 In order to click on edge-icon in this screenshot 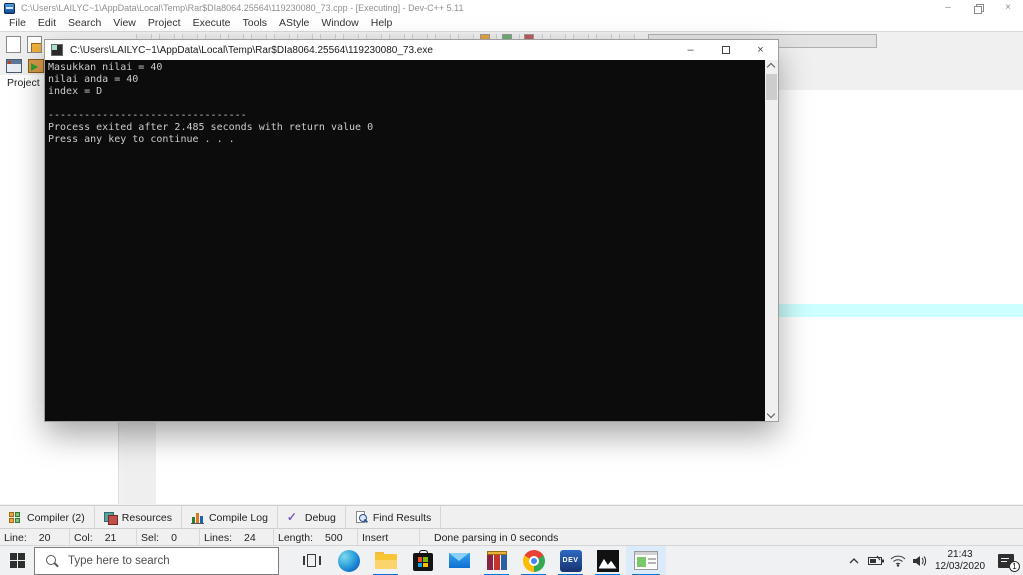, I will do `click(348, 560)`.